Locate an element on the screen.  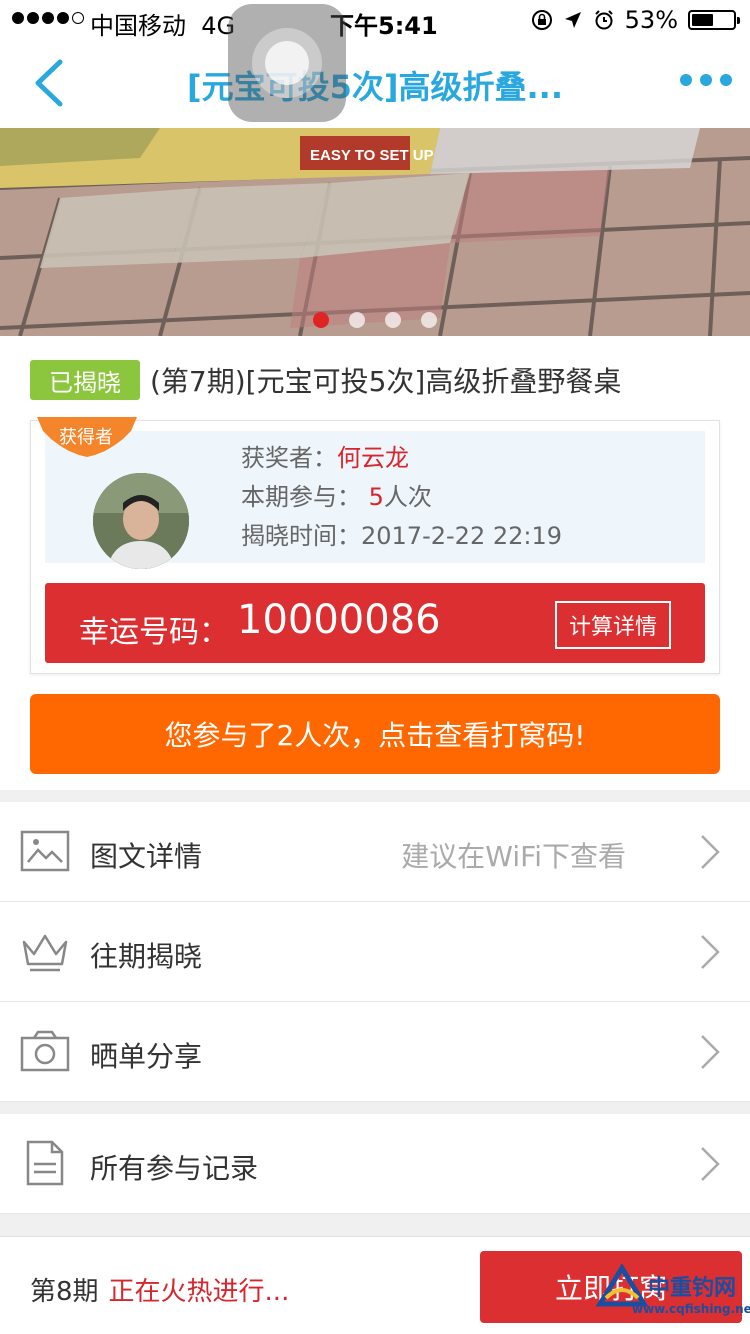
status-bar: 中国移动 4G 下午5:41 53% is located at coordinates (375, 20).